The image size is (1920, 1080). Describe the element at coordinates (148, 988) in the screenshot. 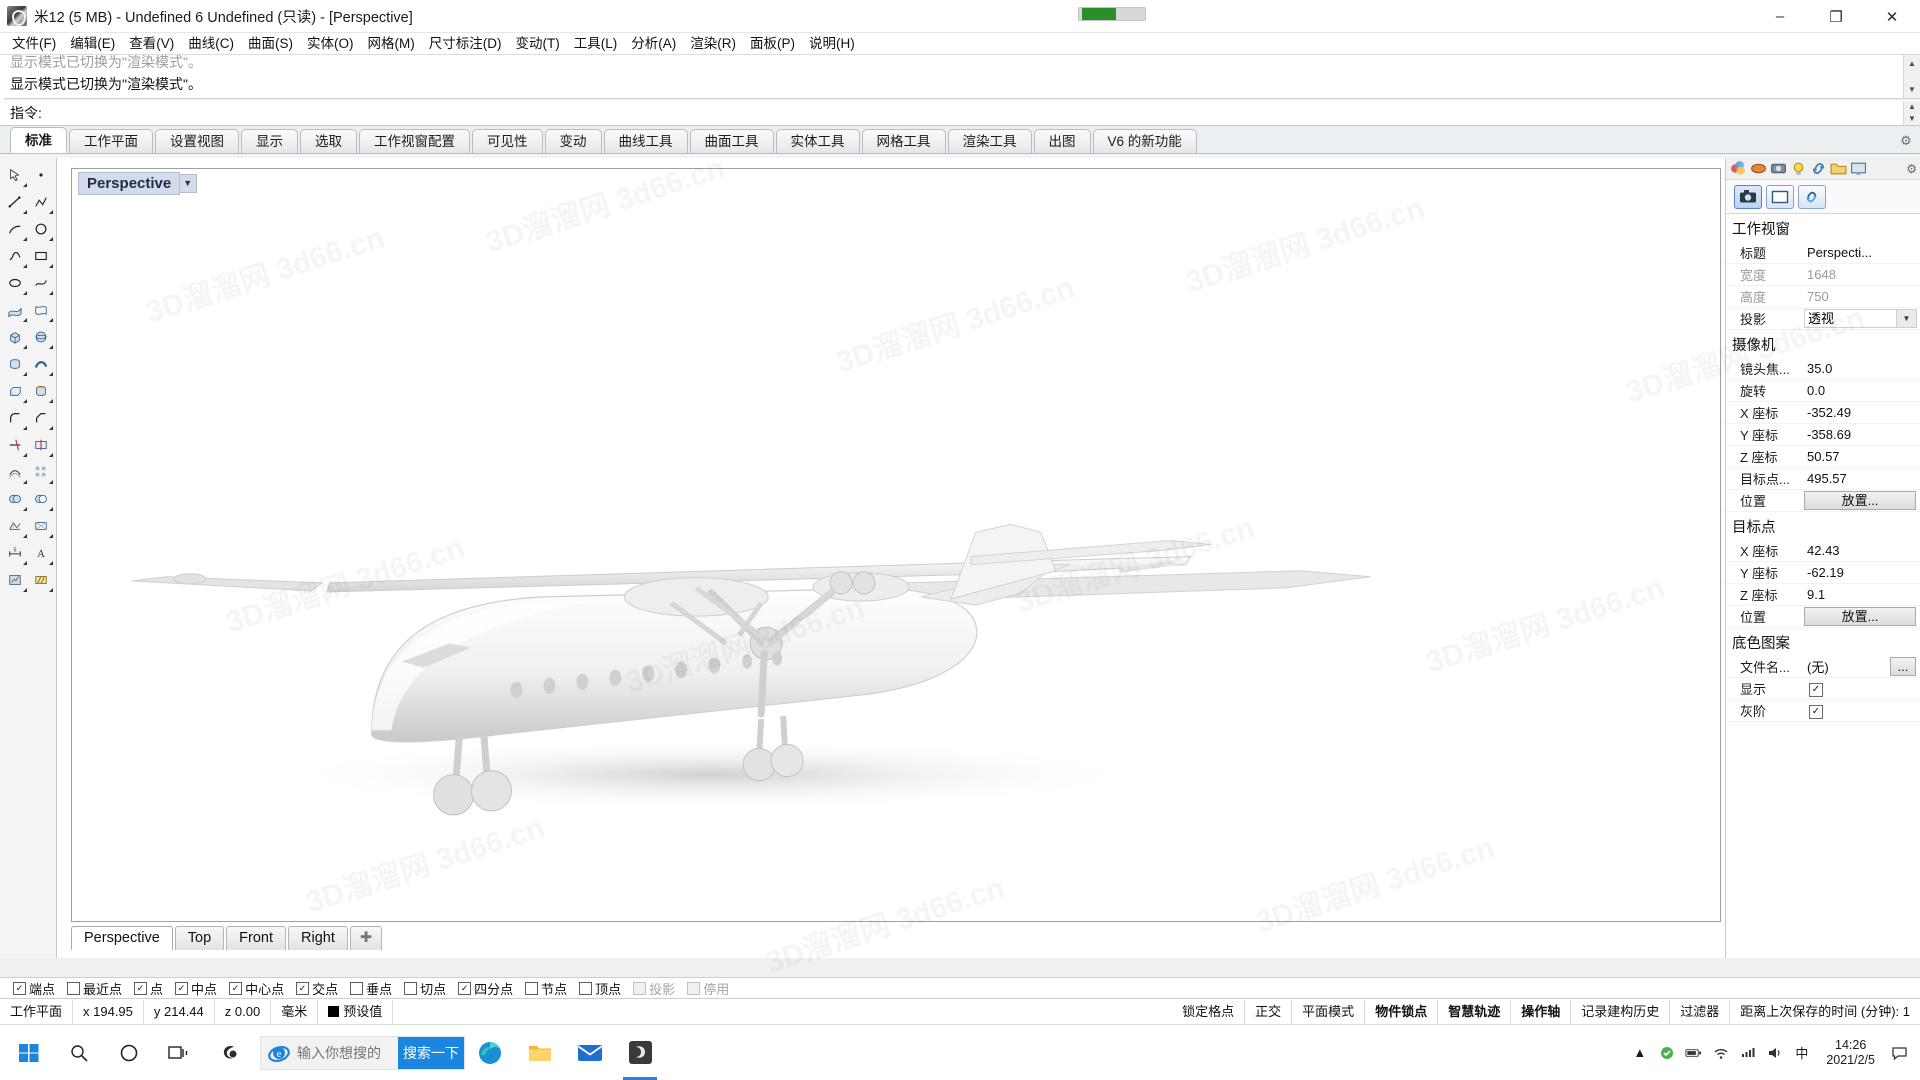

I see `osnap-point: ✓ 点` at that location.